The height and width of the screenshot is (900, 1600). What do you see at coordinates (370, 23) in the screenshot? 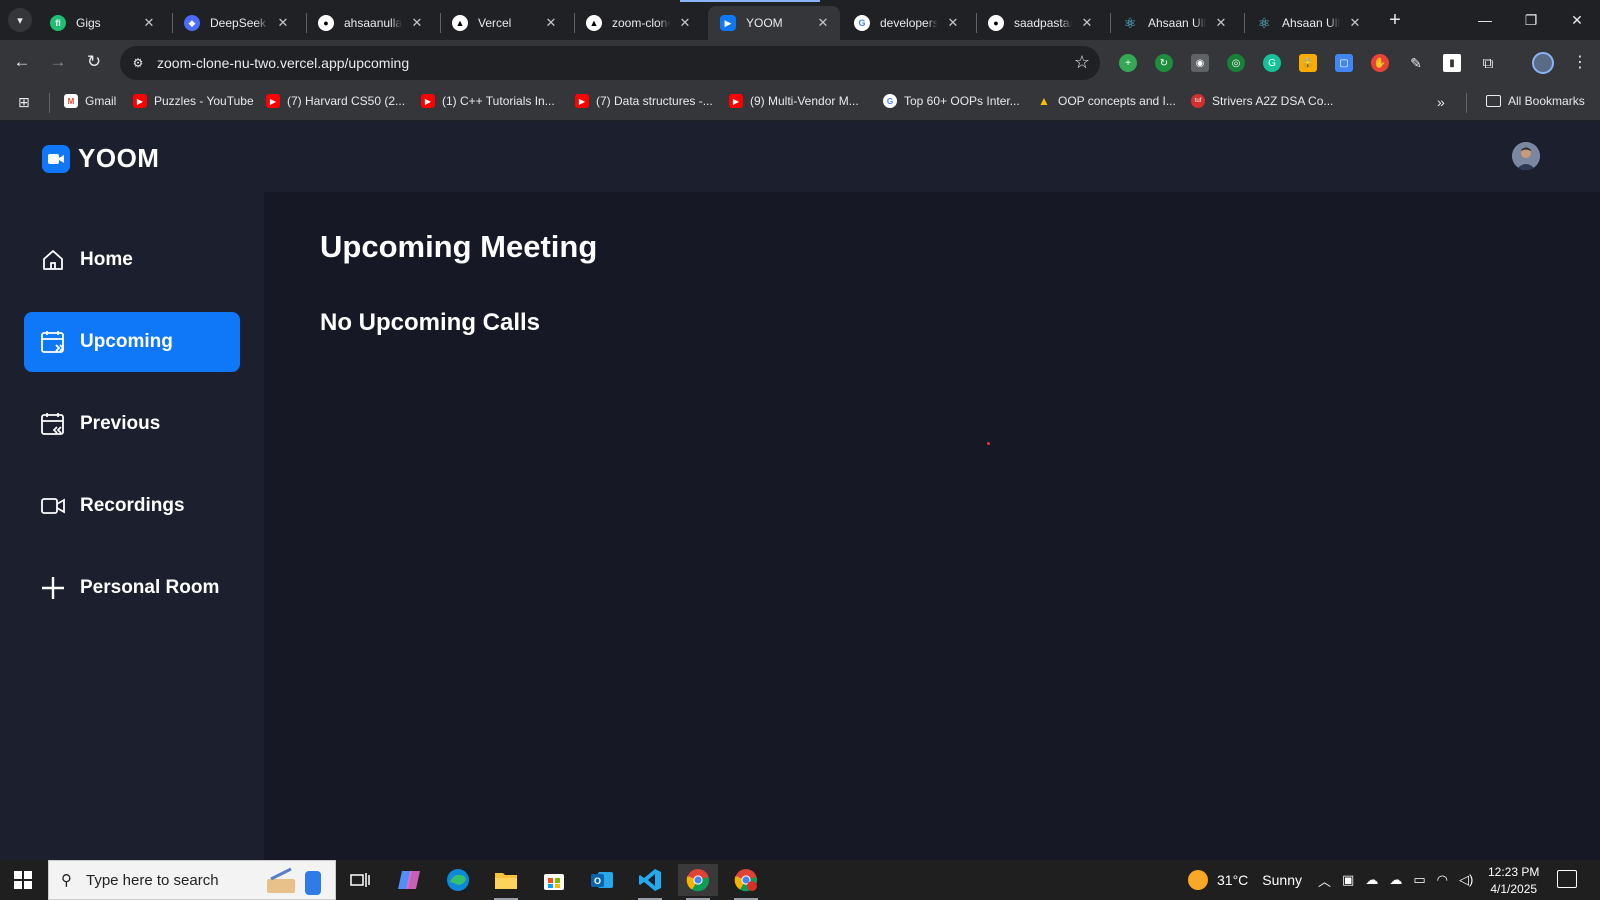
I see `browser-tab: ● ahsaanullah ✕` at bounding box center [370, 23].